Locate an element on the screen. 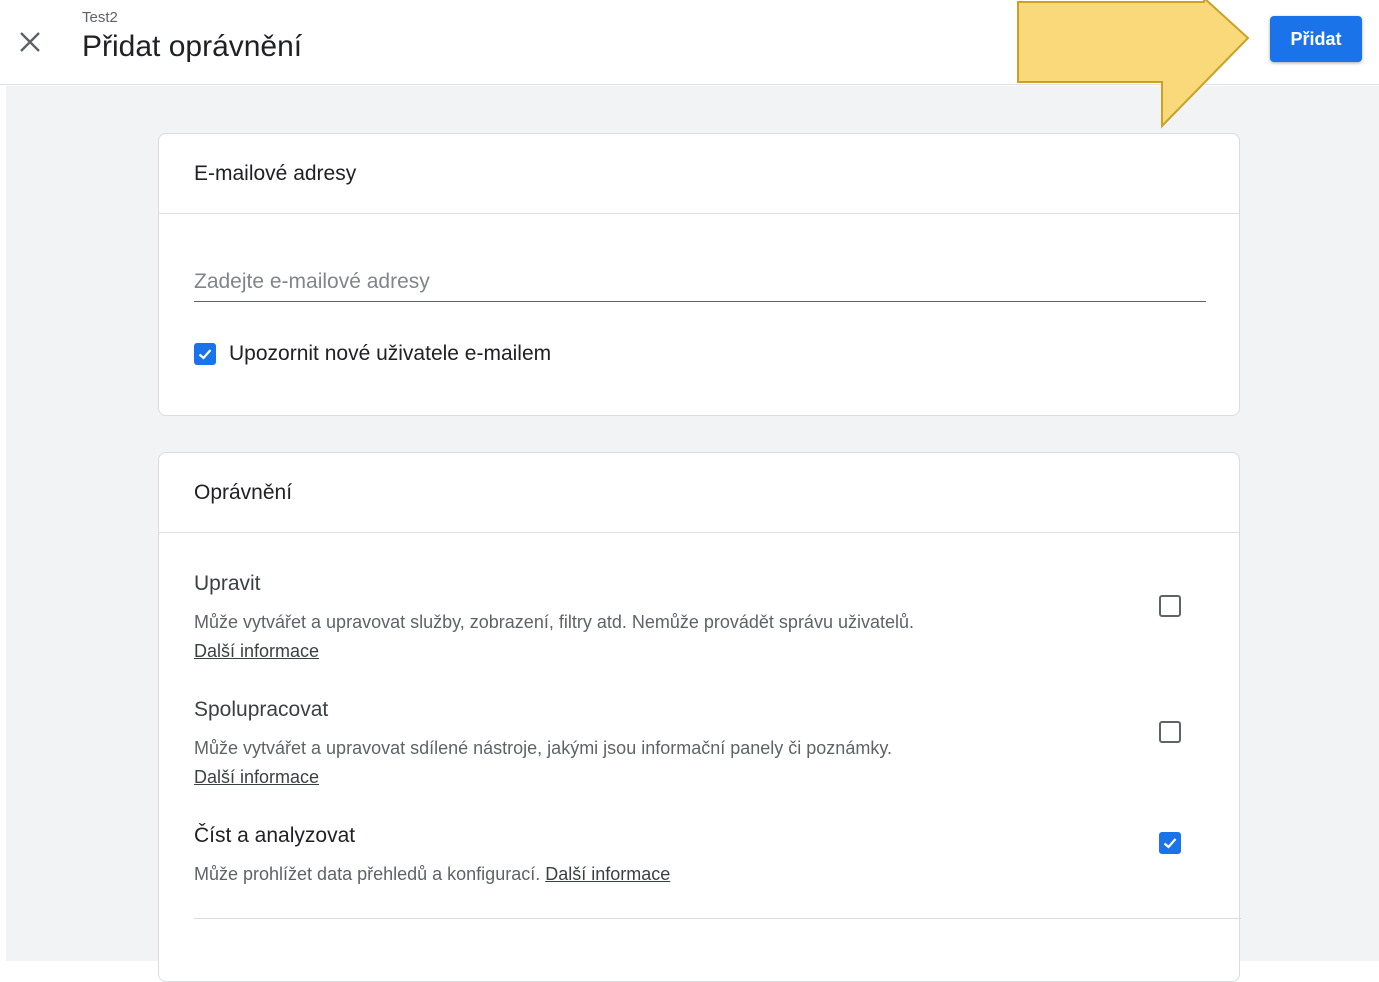 This screenshot has height=982, width=1379. permission-title: Číst a analyzovat is located at coordinates (275, 835).